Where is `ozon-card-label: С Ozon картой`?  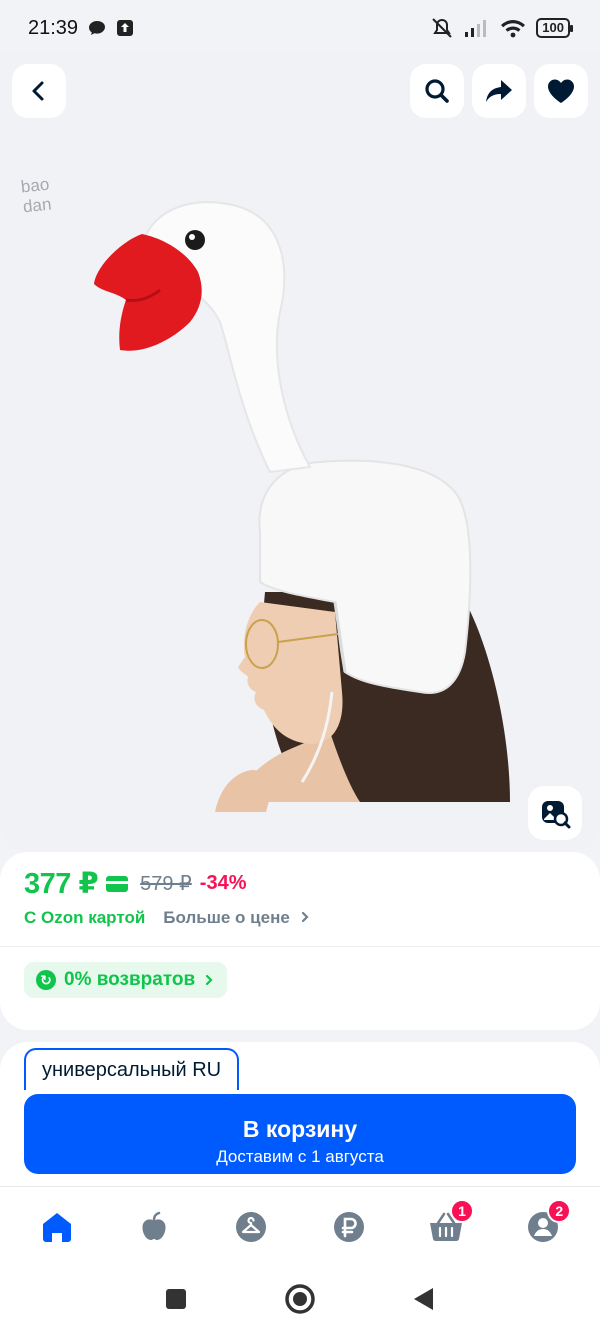 ozon-card-label: С Ozon картой is located at coordinates (85, 917).